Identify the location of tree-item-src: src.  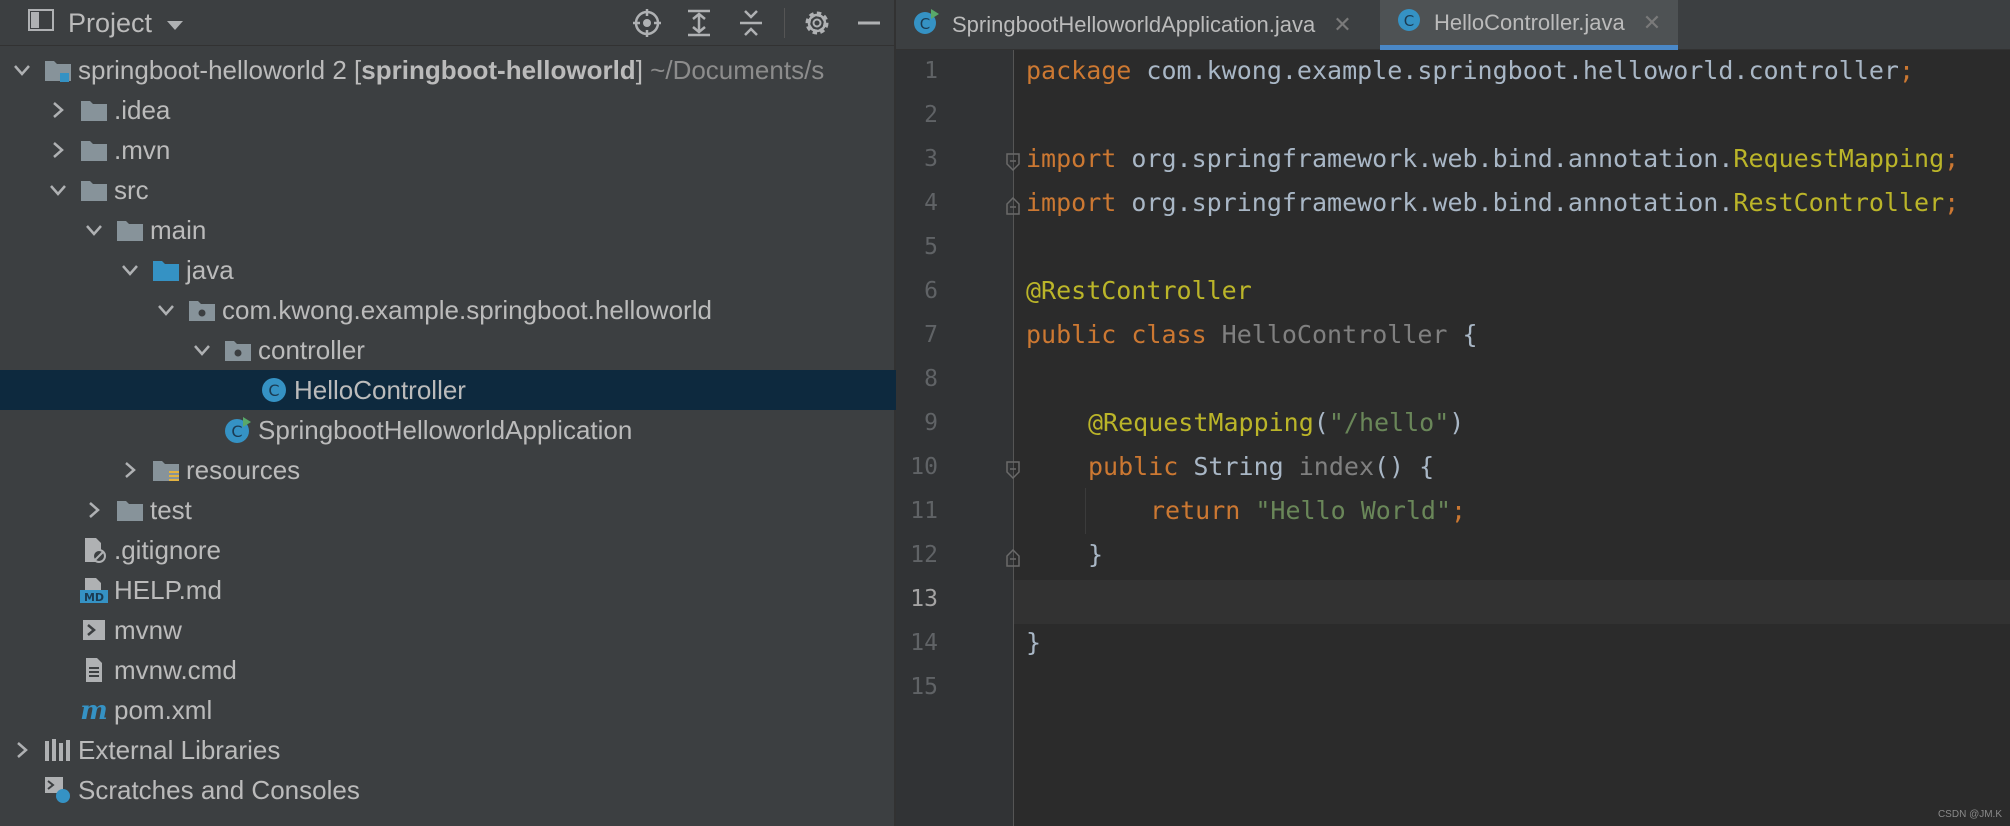
(467, 190).